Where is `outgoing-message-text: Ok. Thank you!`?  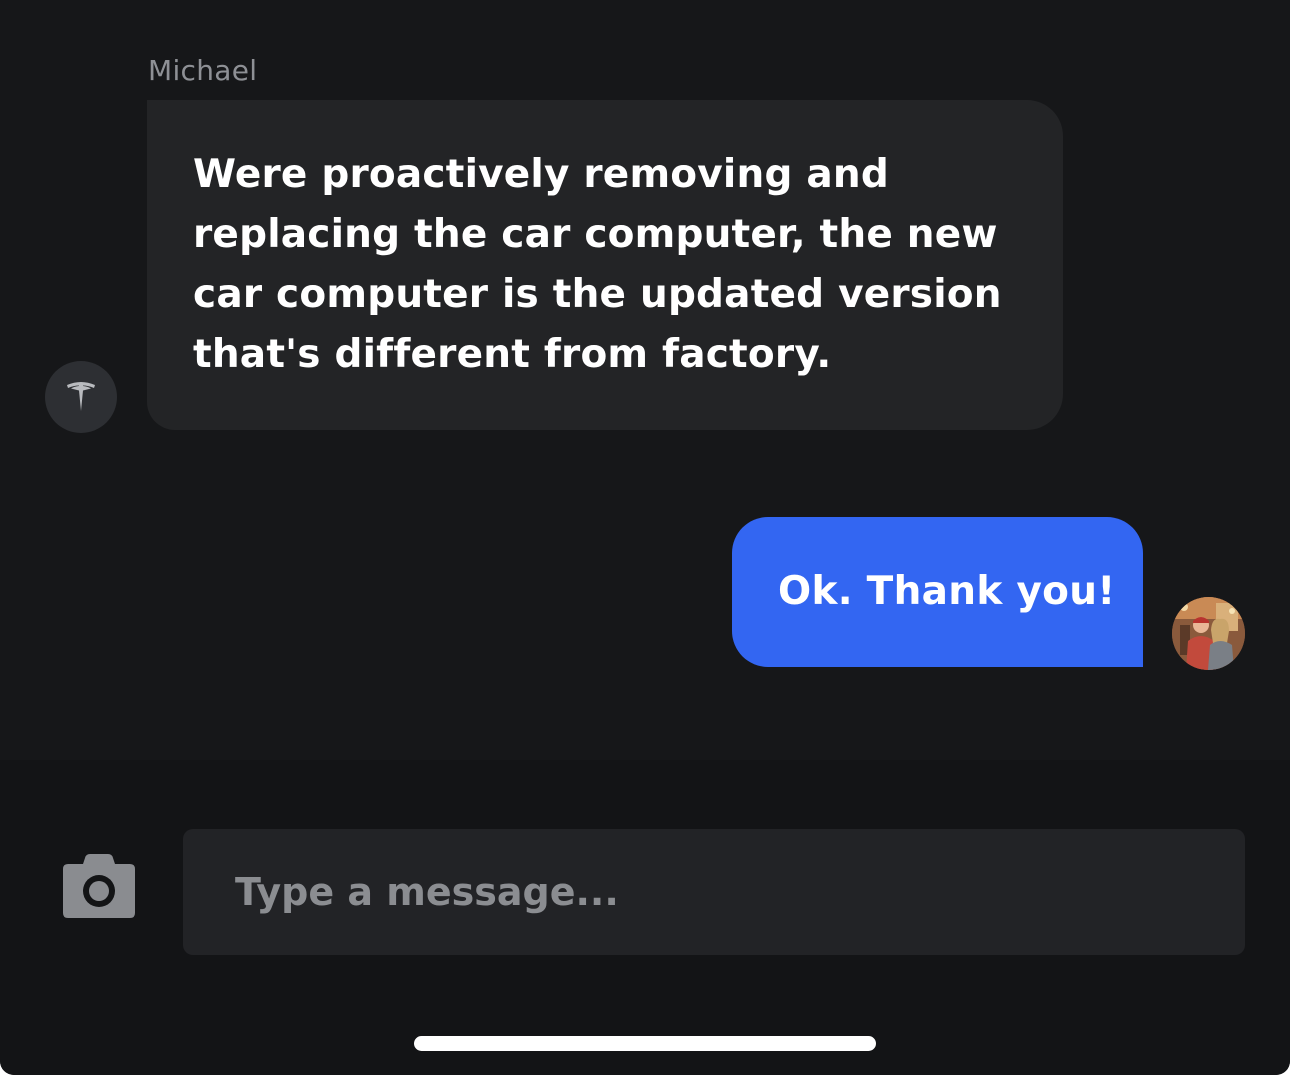 outgoing-message-text: Ok. Thank you! is located at coordinates (947, 591).